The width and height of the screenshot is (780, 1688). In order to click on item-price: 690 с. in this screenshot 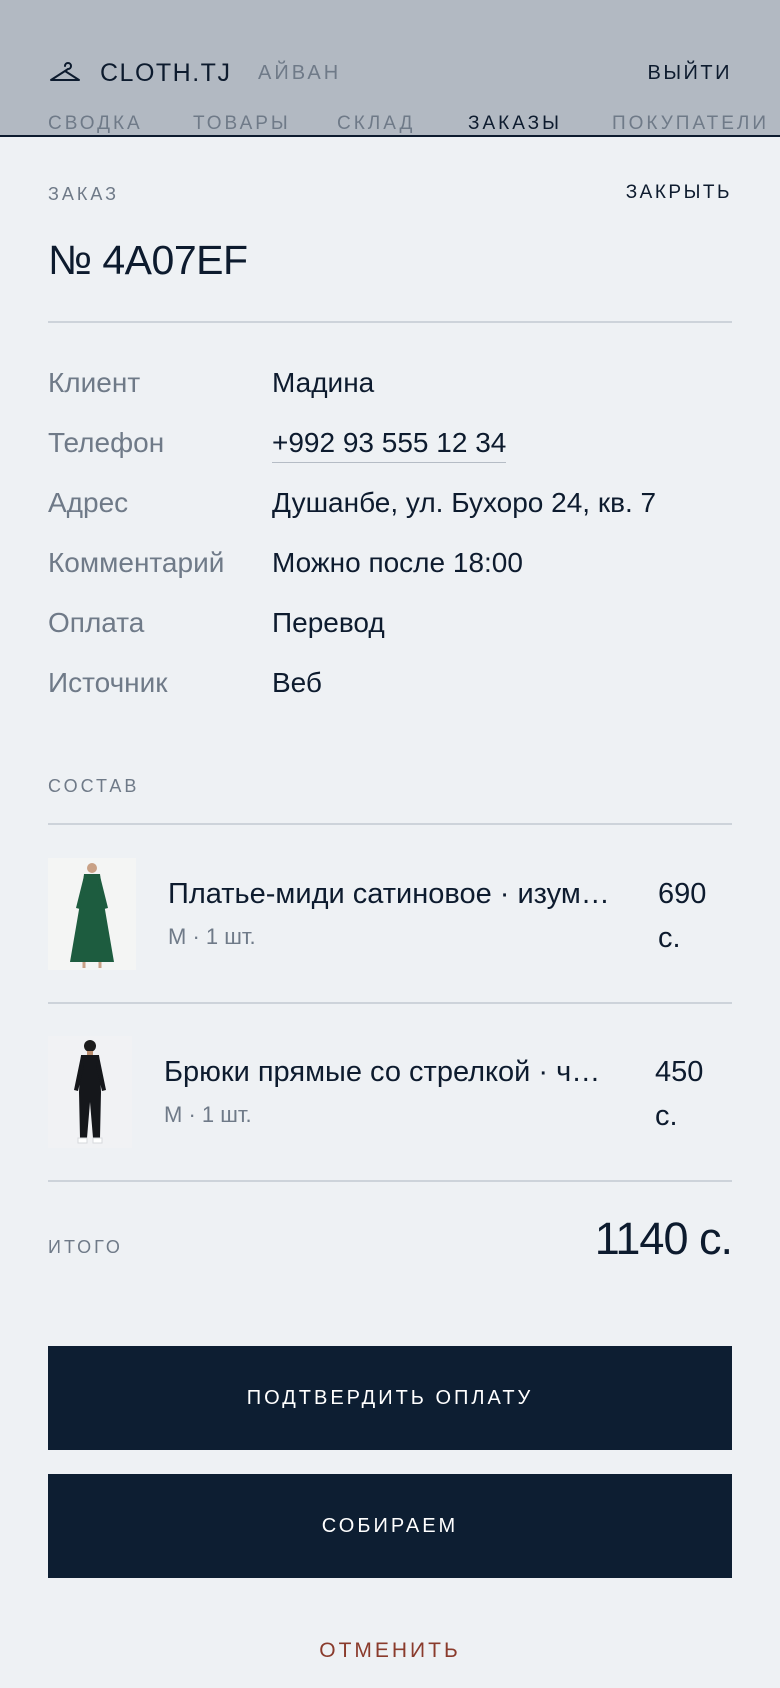, I will do `click(682, 916)`.